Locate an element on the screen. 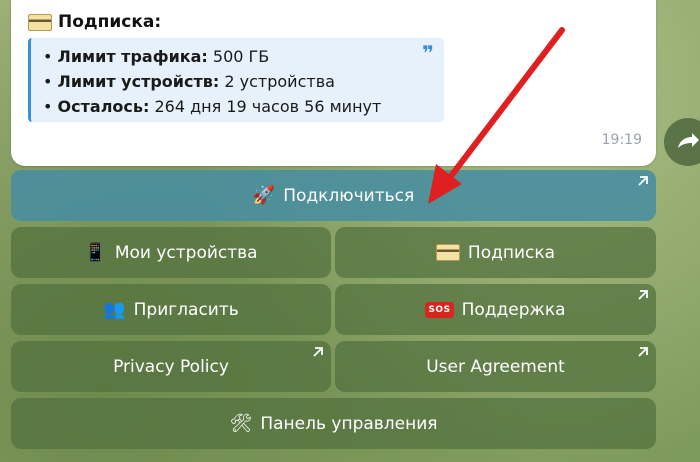  user-agreement-button: User Agreement is located at coordinates (495, 366).